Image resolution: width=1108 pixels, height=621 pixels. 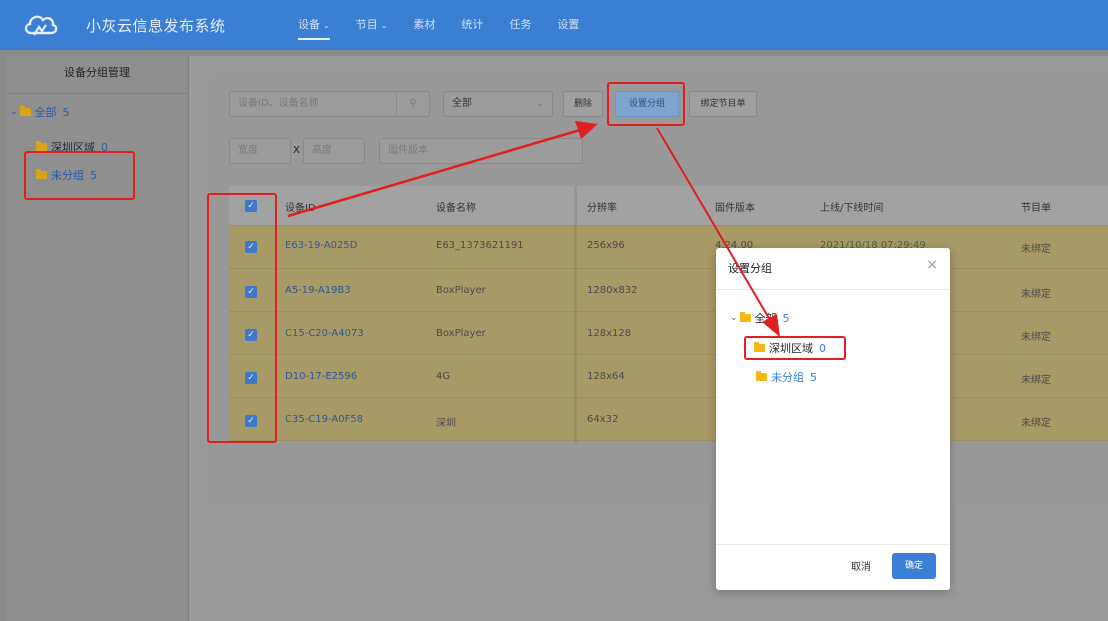 I want to click on sidebar-title: 设备分组管理, so click(x=97, y=75).